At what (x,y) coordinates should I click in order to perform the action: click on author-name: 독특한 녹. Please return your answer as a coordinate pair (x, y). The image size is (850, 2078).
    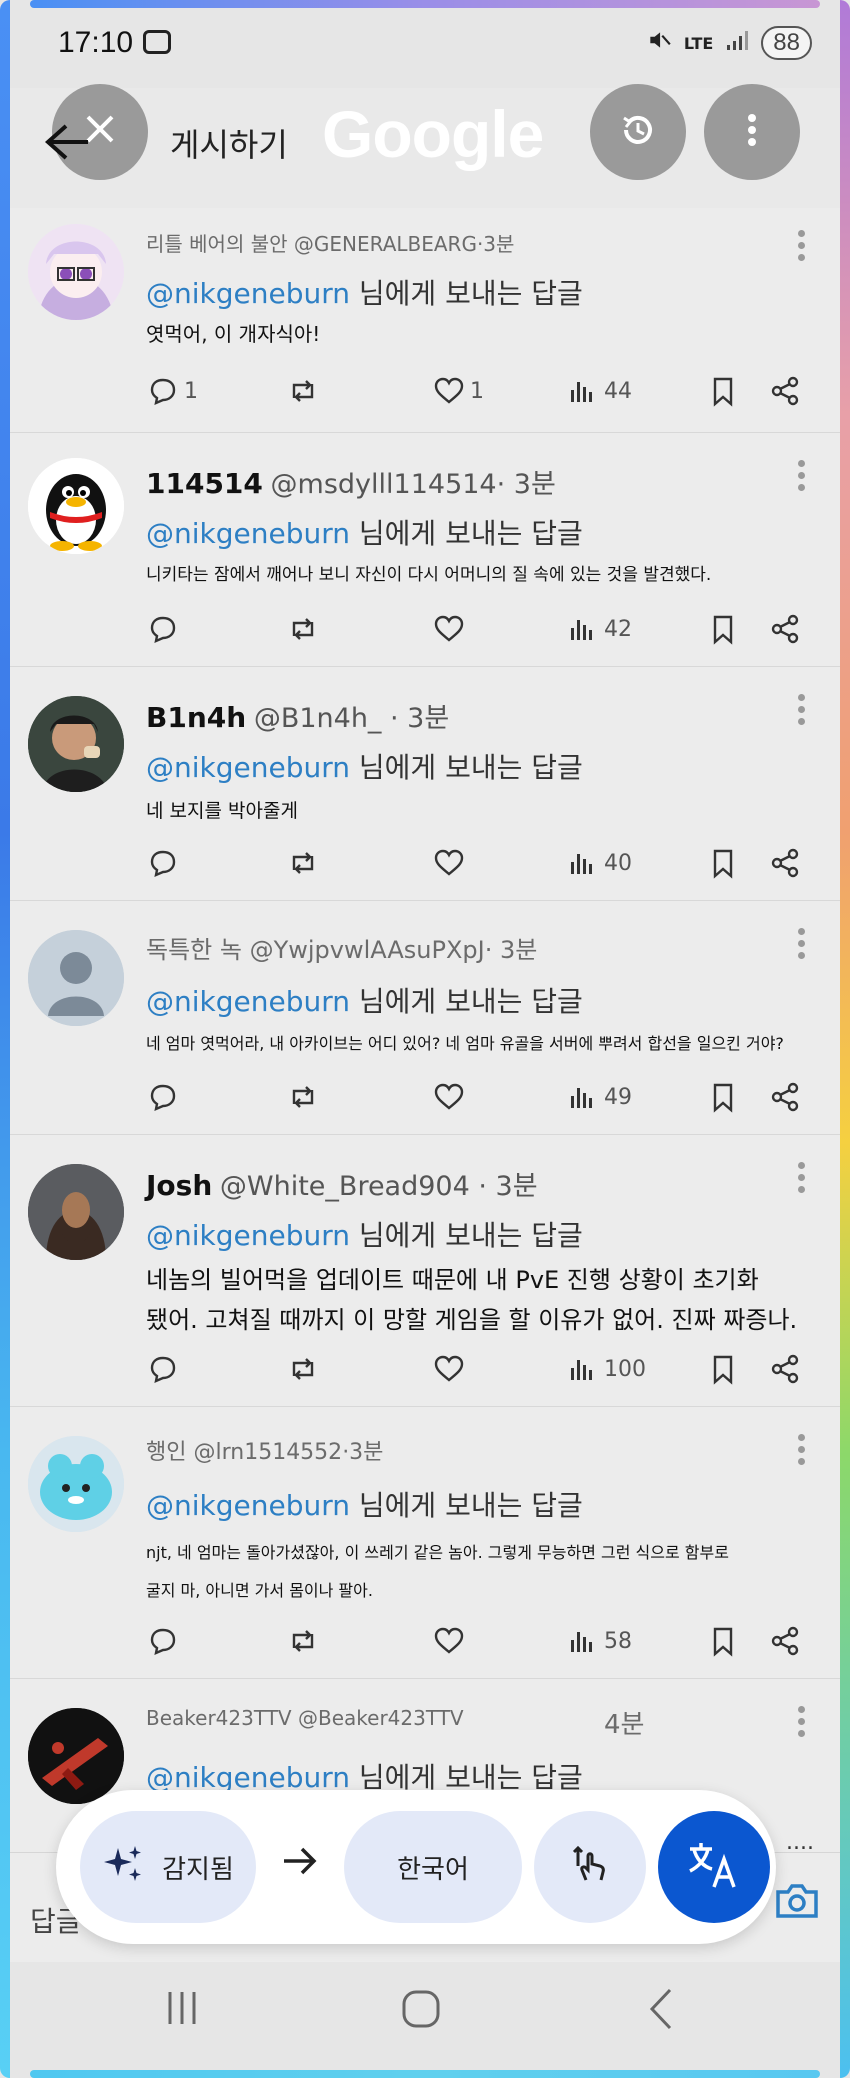
    Looking at the image, I should click on (194, 950).